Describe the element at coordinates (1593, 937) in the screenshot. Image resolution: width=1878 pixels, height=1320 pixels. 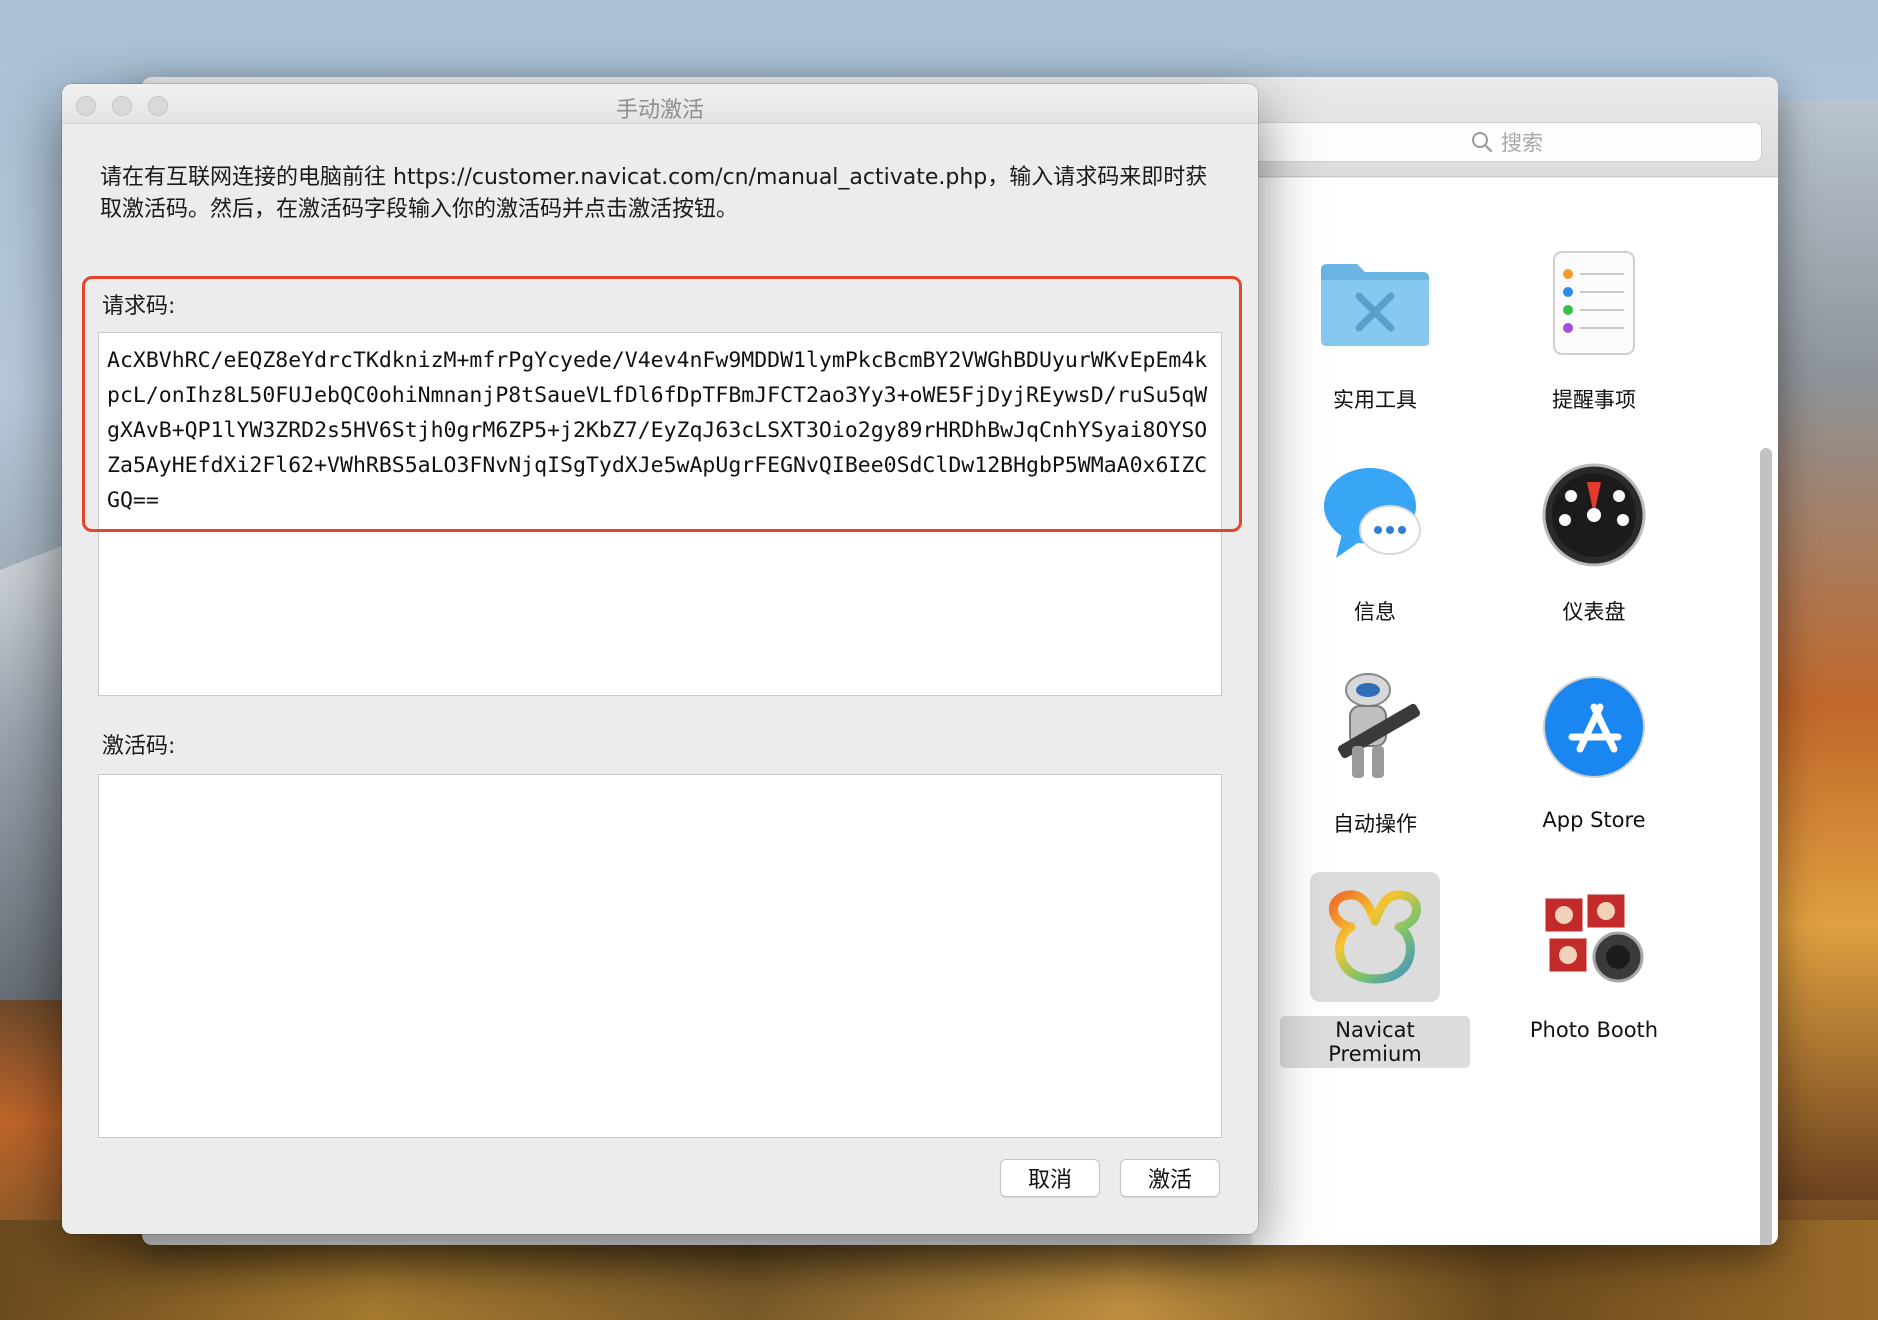
I see `photo-booth-icon` at that location.